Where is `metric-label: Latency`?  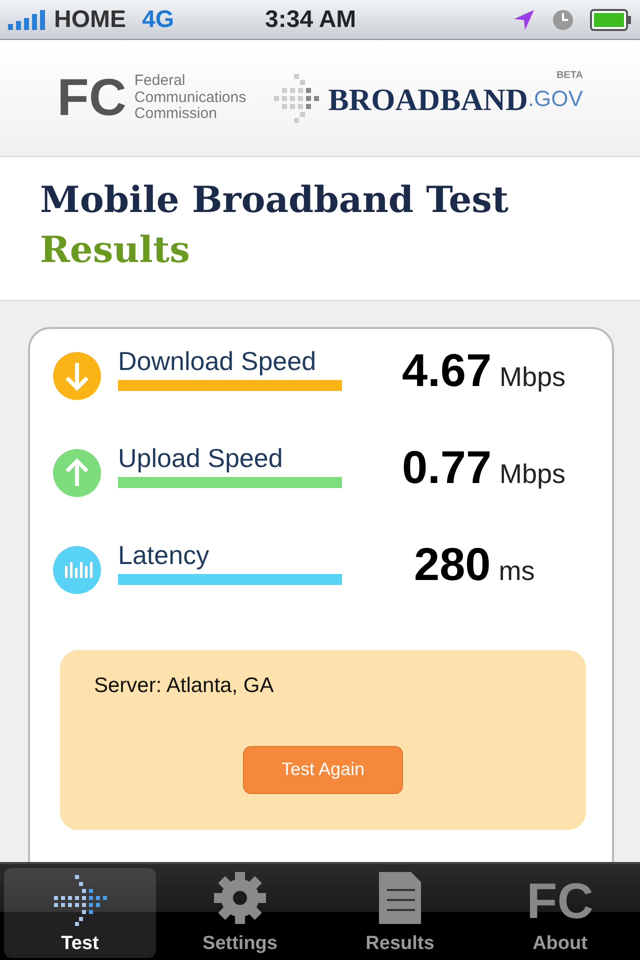 metric-label: Latency is located at coordinates (164, 555).